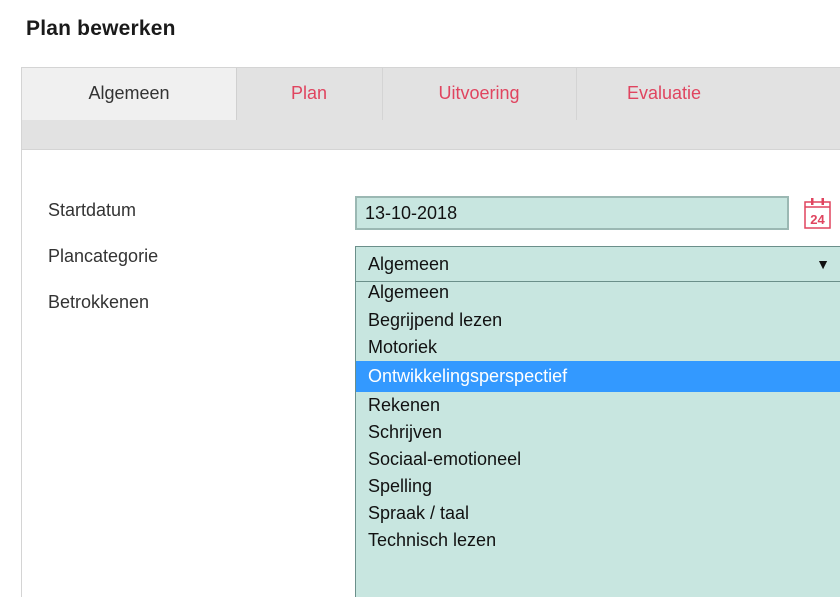  What do you see at coordinates (598, 486) in the screenshot?
I see `dropdown-option: Spelling` at bounding box center [598, 486].